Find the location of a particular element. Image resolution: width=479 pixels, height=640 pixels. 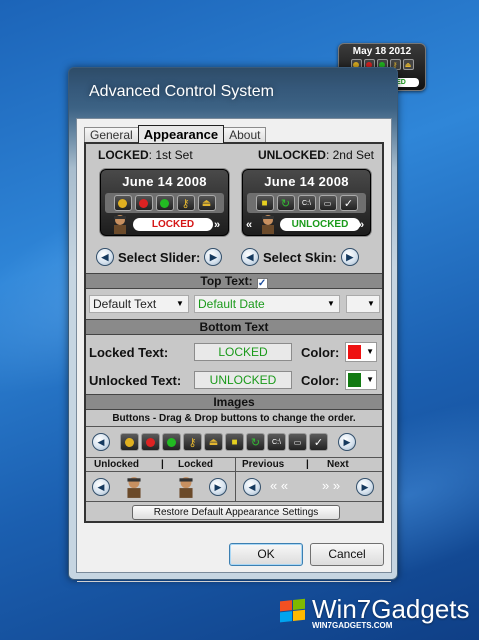

previous-arrows-icon: « « is located at coordinates (279, 485).